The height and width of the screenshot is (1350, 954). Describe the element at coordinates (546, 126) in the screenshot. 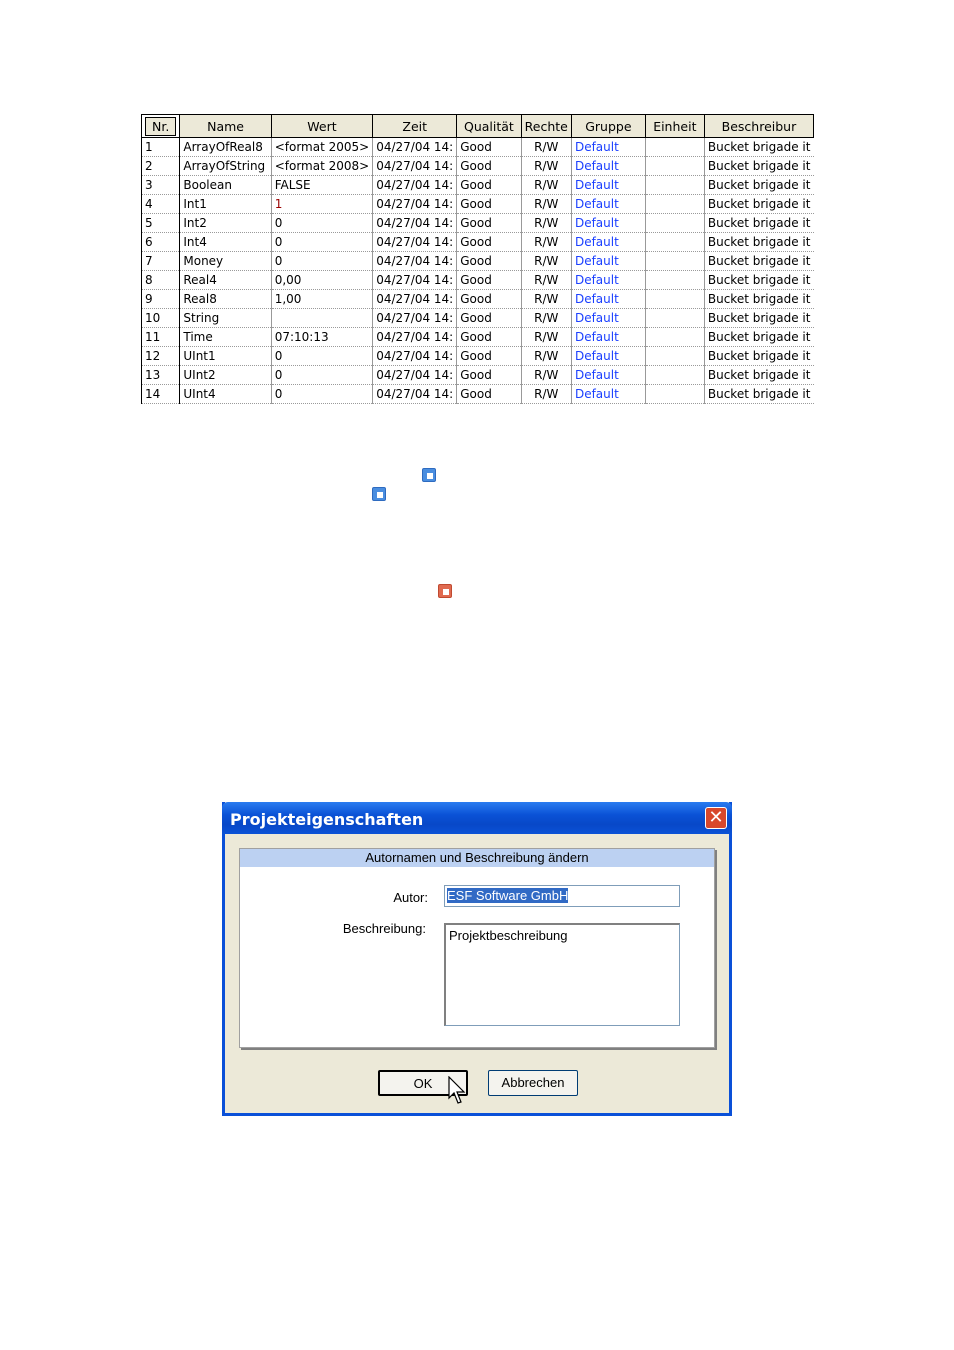

I see `column-header-rechte: Rechte` at that location.